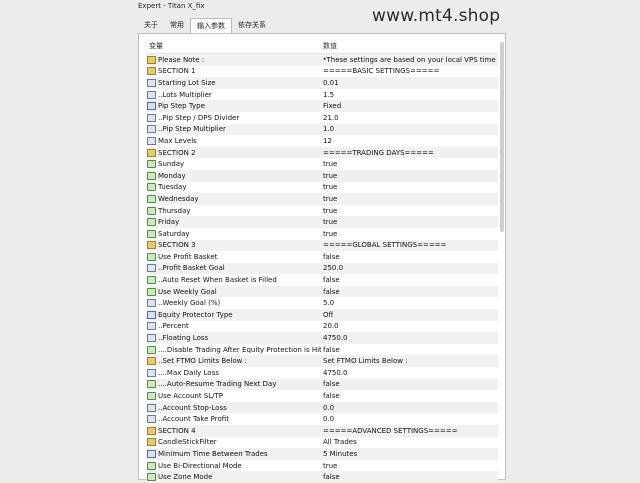 The height and width of the screenshot is (483, 640). What do you see at coordinates (192, 407) in the screenshot?
I see `param-name: ..Account Stop-Loss` at bounding box center [192, 407].